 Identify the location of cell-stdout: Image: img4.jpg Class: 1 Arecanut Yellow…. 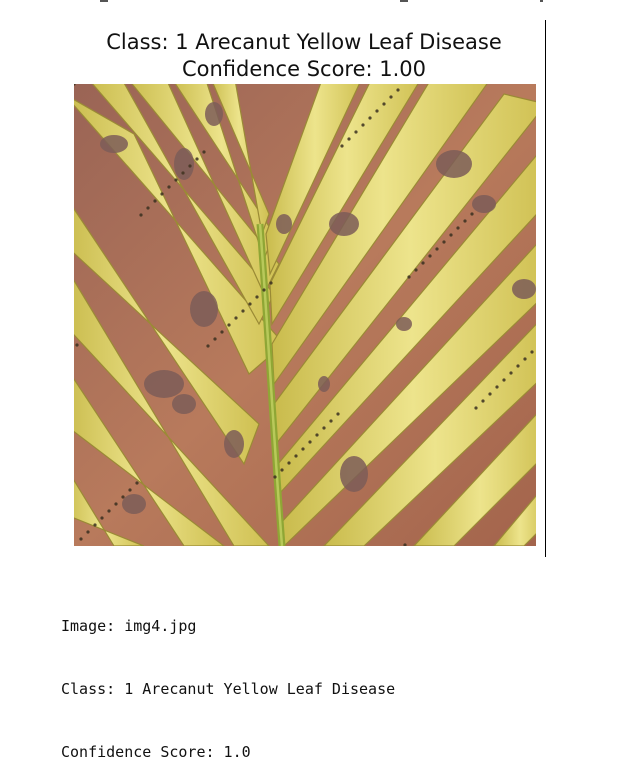
(228, 679).